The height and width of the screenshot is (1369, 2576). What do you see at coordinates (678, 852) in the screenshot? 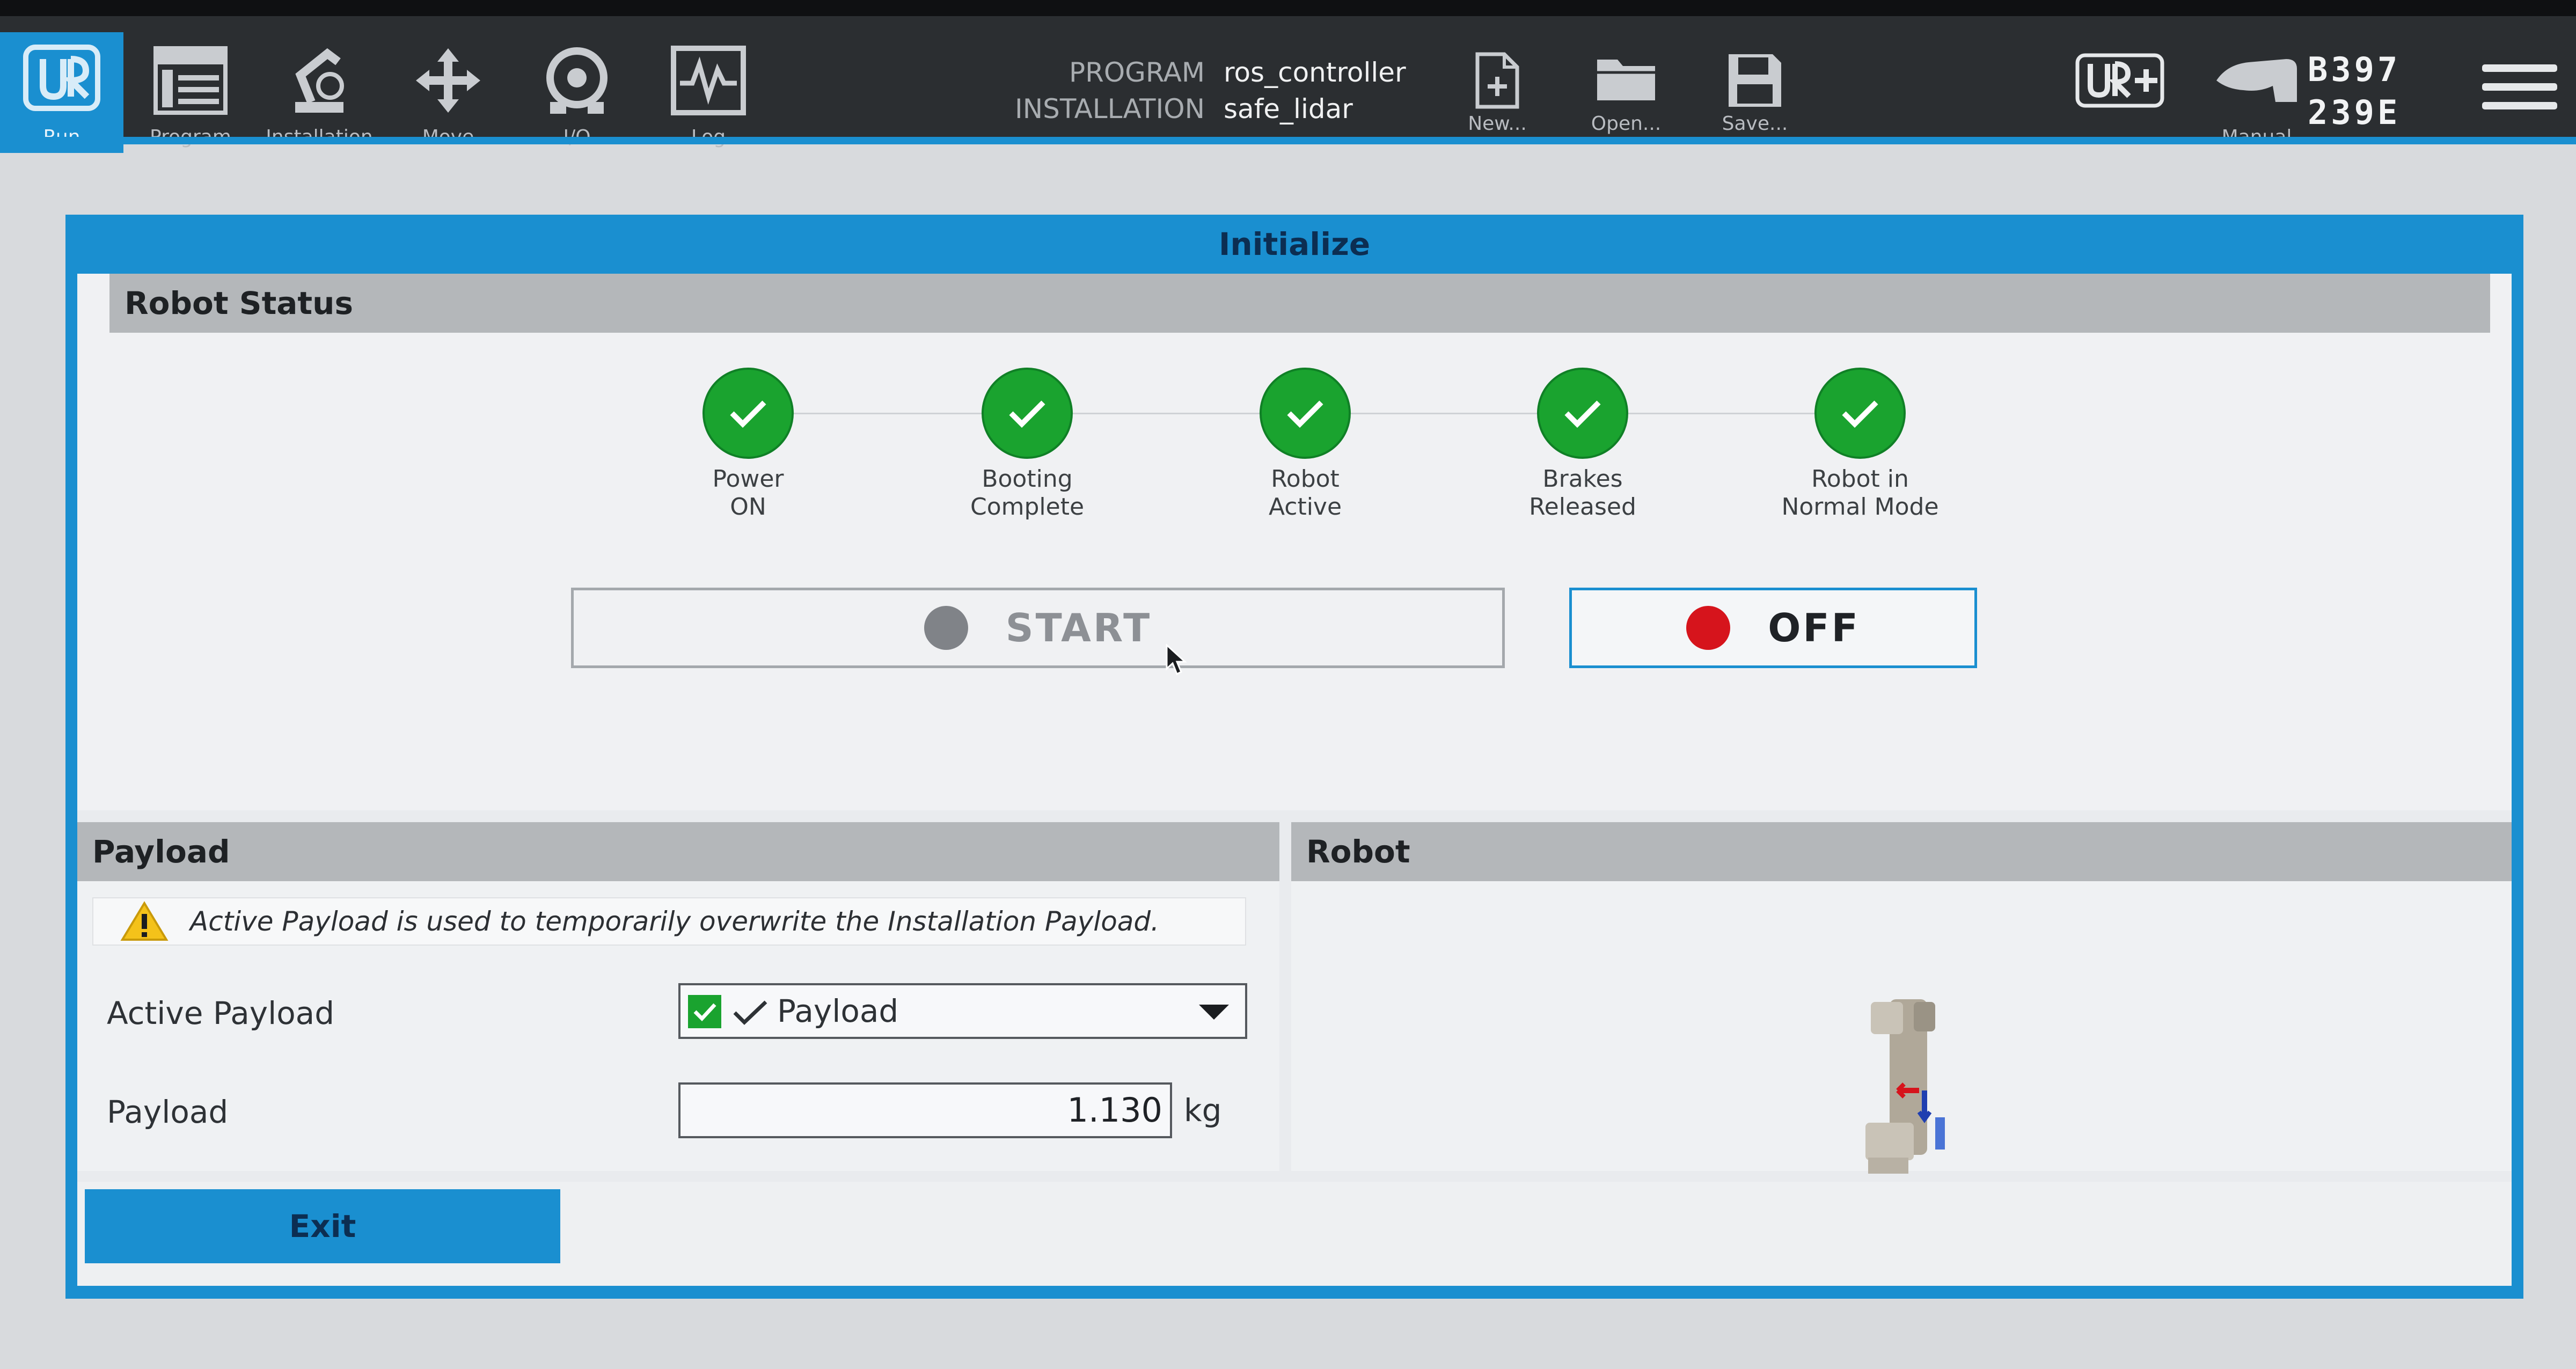
I see `payload-heading: Payload` at bounding box center [678, 852].